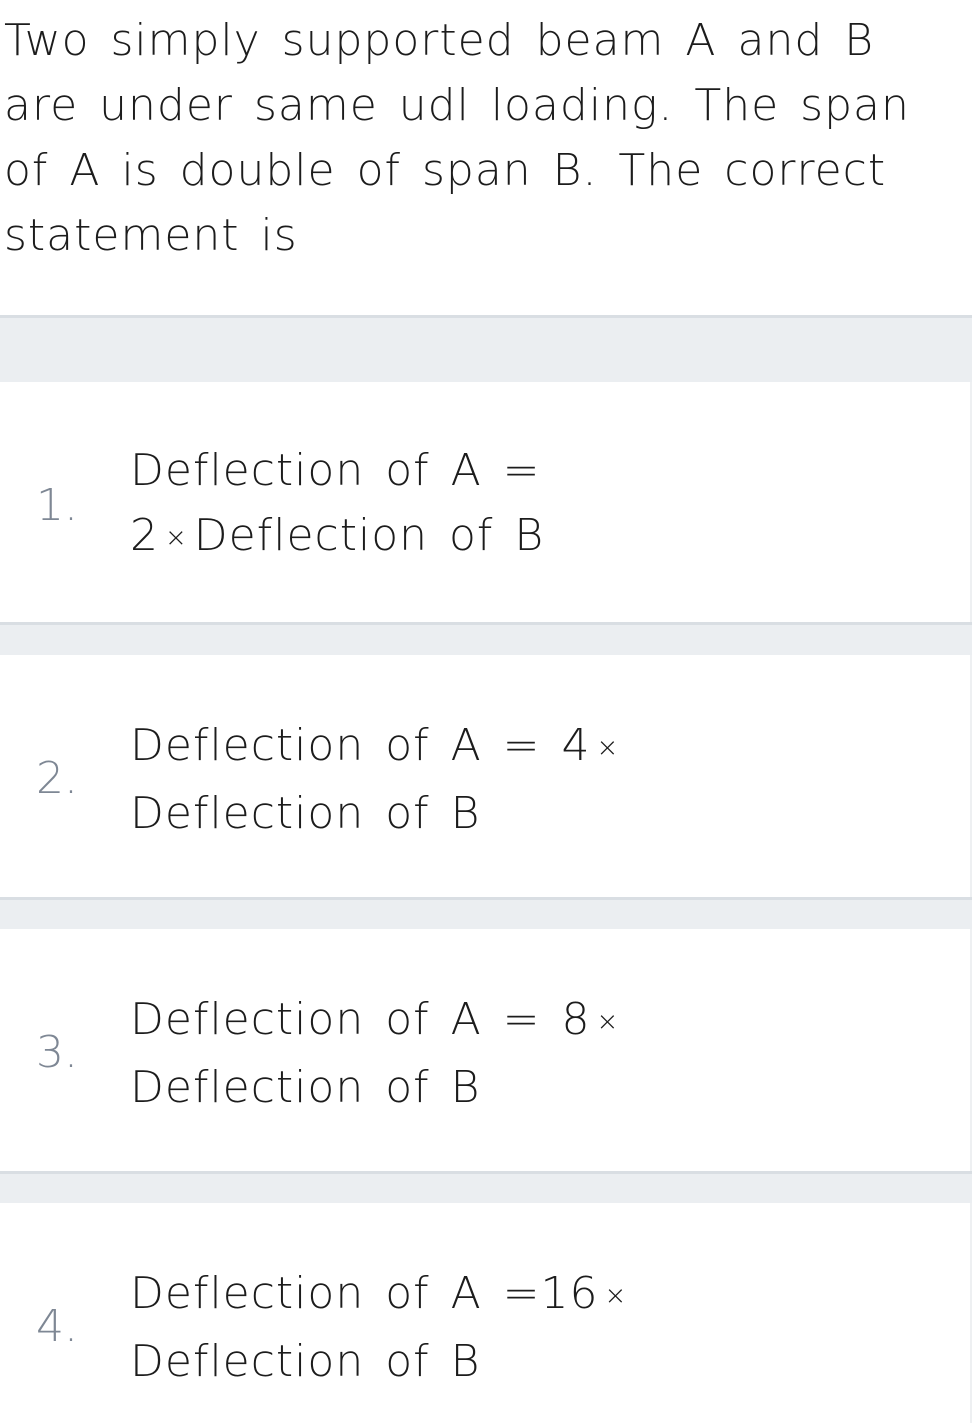 The height and width of the screenshot is (1423, 972). I want to click on option-text-line: Deflection of A =16 ×, so click(430, 1295).